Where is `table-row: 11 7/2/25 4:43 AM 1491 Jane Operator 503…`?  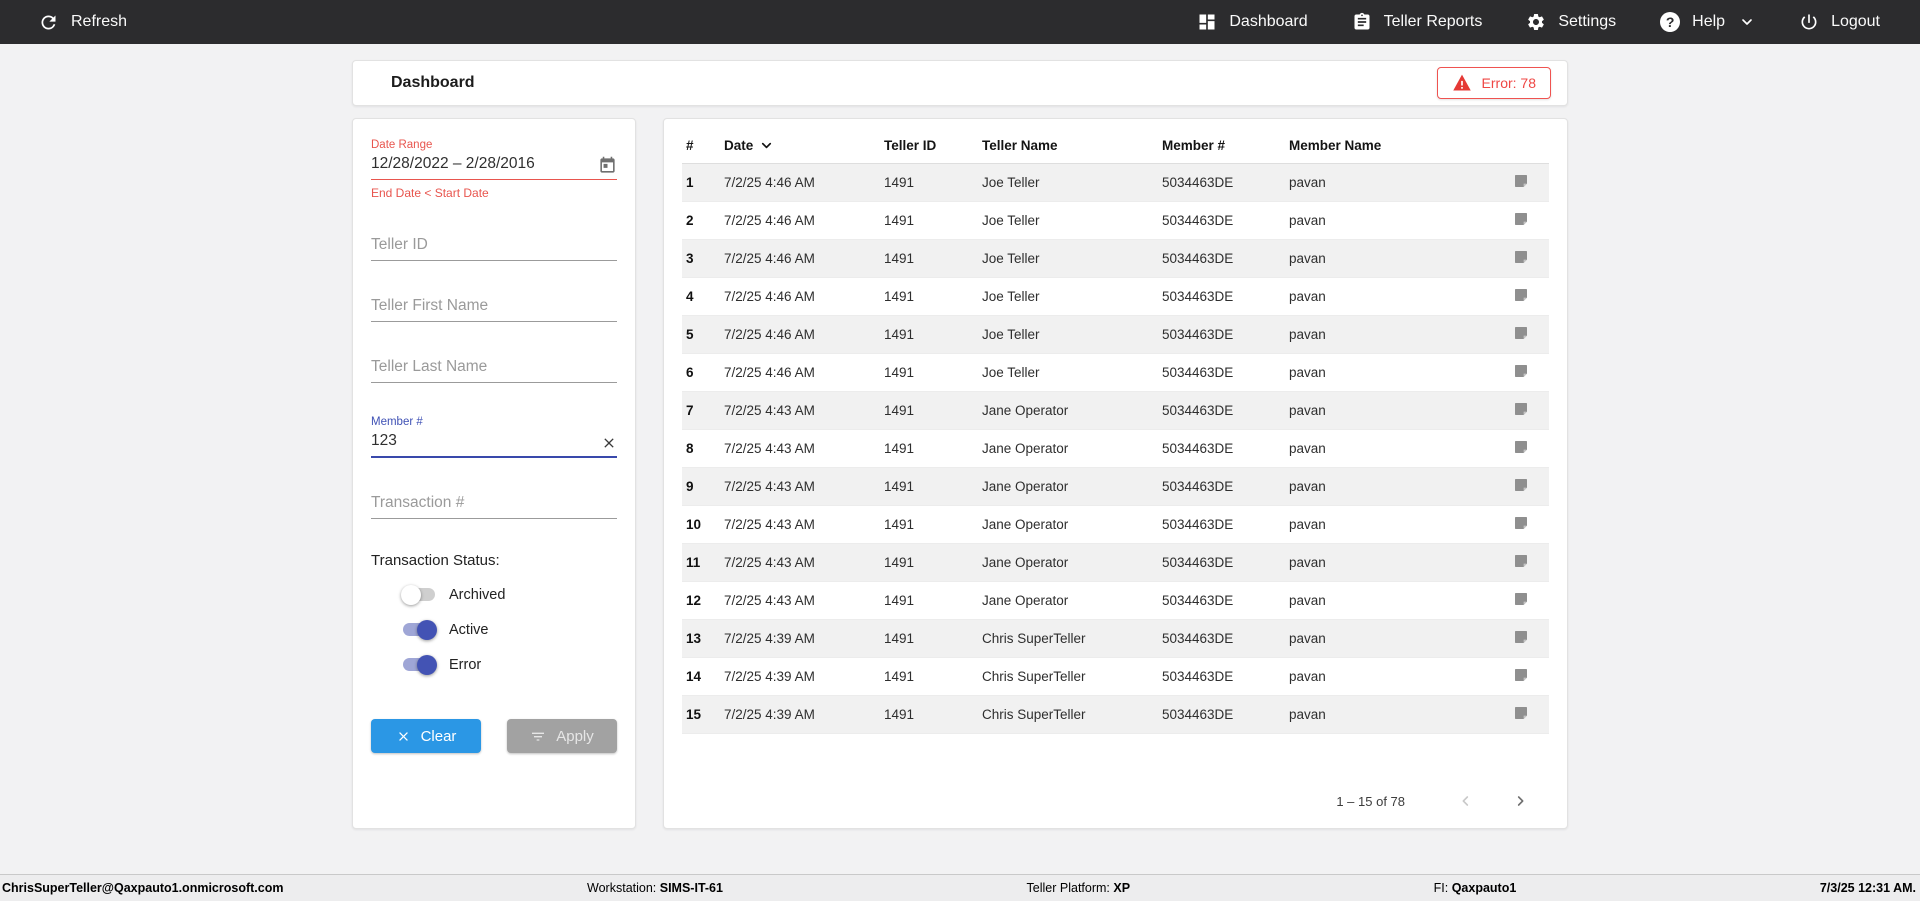 table-row: 11 7/2/25 4:43 AM 1491 Jane Operator 503… is located at coordinates (1115, 562).